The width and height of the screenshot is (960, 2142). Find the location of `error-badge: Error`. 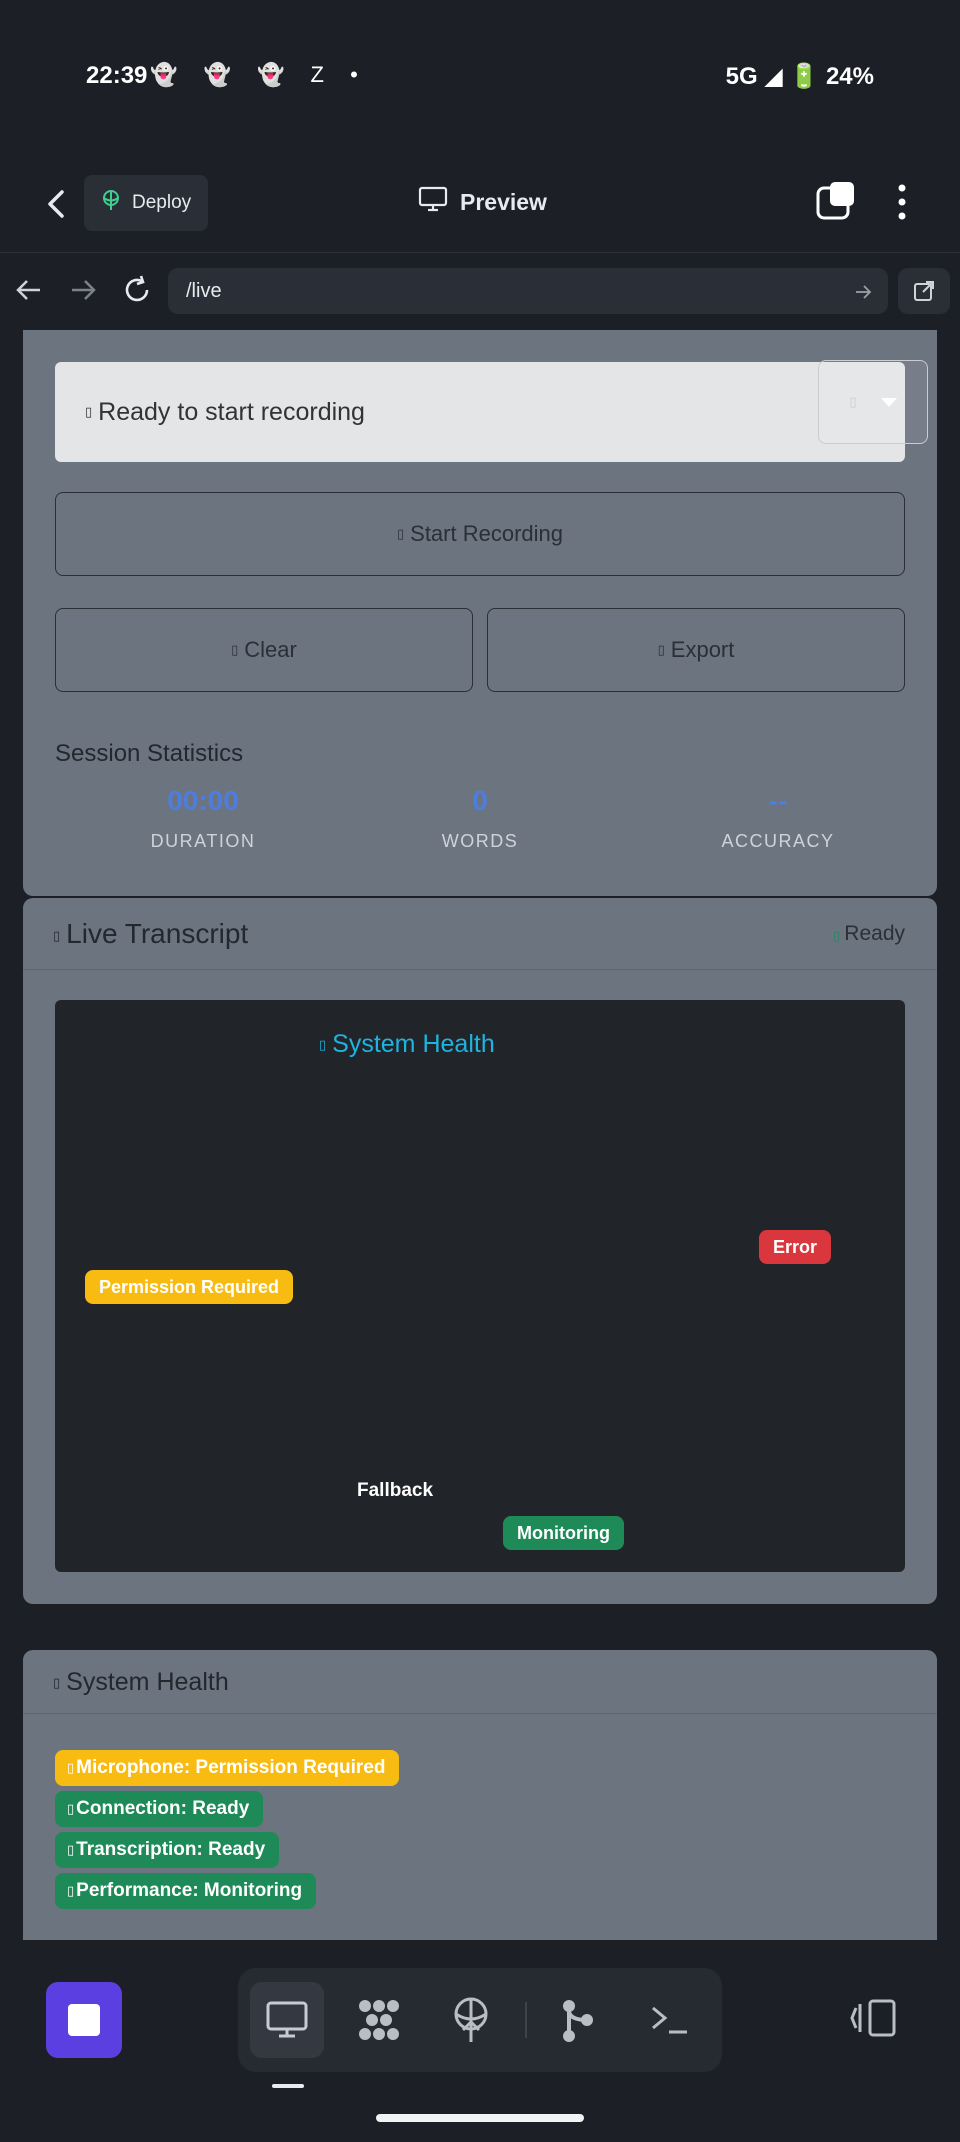

error-badge: Error is located at coordinates (795, 1247).